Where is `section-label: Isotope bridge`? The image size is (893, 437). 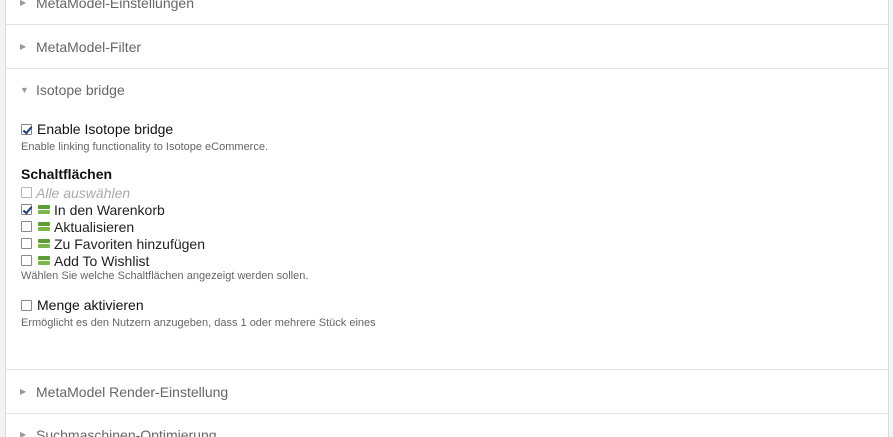
section-label: Isotope bridge is located at coordinates (80, 89).